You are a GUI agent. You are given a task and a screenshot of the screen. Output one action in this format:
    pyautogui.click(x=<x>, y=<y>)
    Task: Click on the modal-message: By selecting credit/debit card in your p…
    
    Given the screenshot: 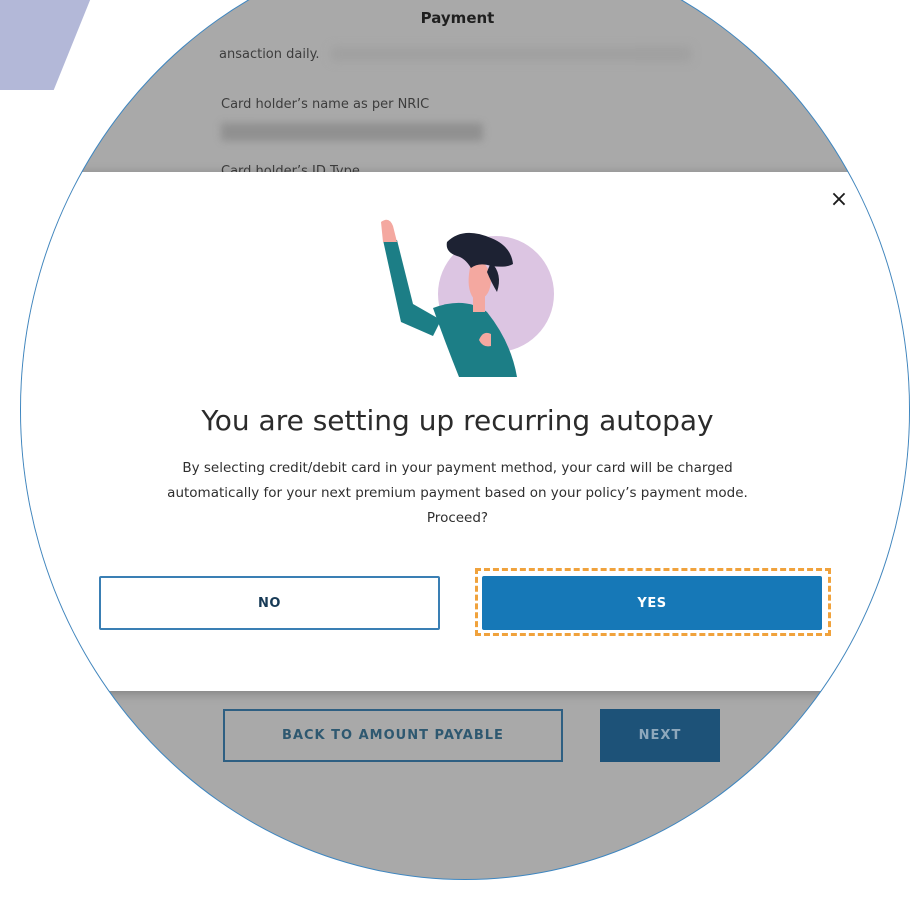 What is the action you would take?
    pyautogui.click(x=457, y=493)
    